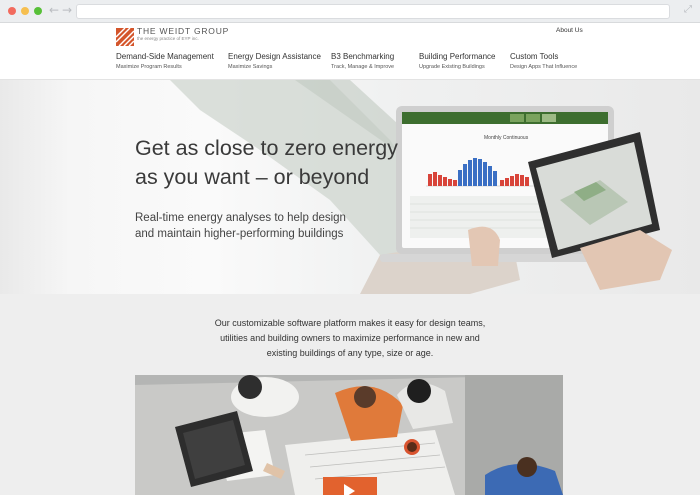 The height and width of the screenshot is (495, 700). I want to click on play-icon, so click(350, 486).